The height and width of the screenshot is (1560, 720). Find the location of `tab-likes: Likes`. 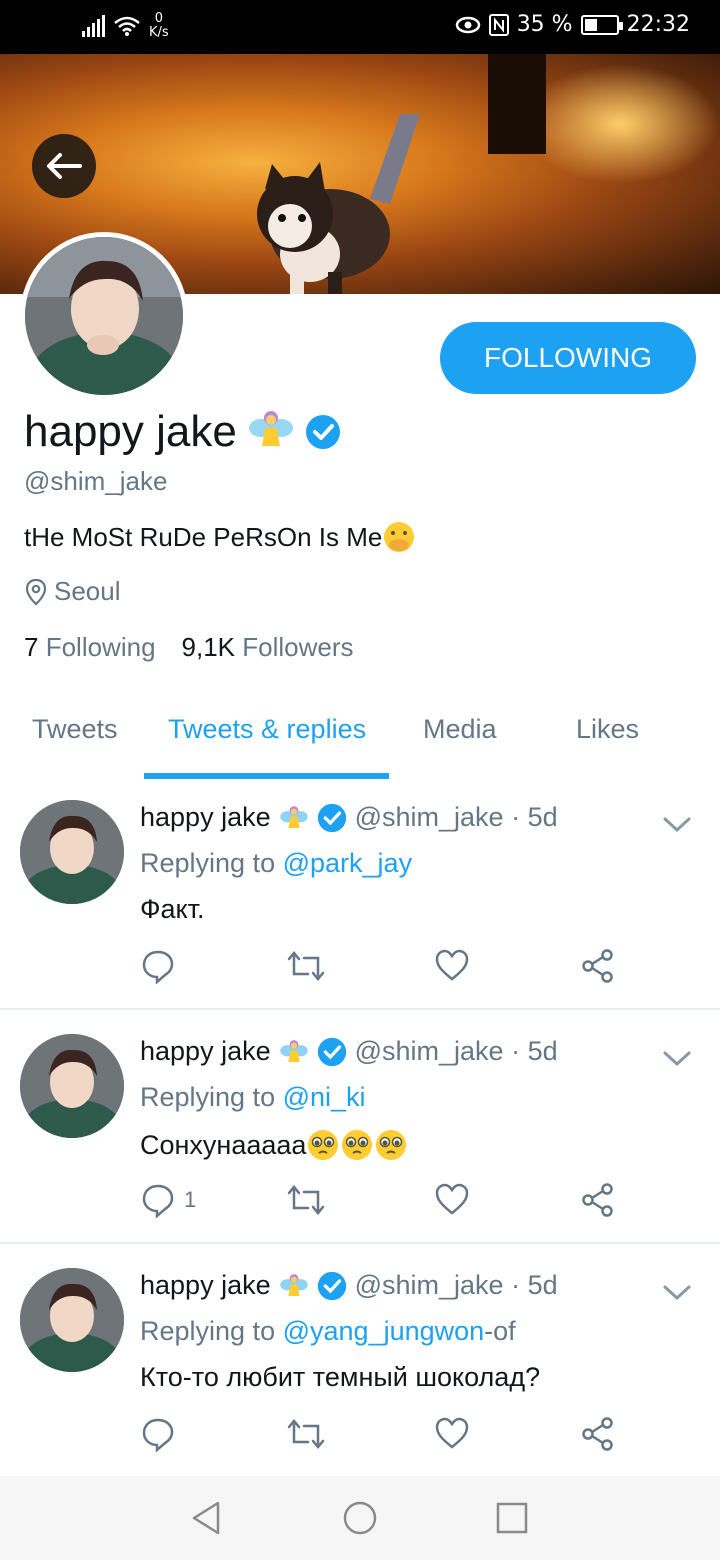

tab-likes: Likes is located at coordinates (607, 729).